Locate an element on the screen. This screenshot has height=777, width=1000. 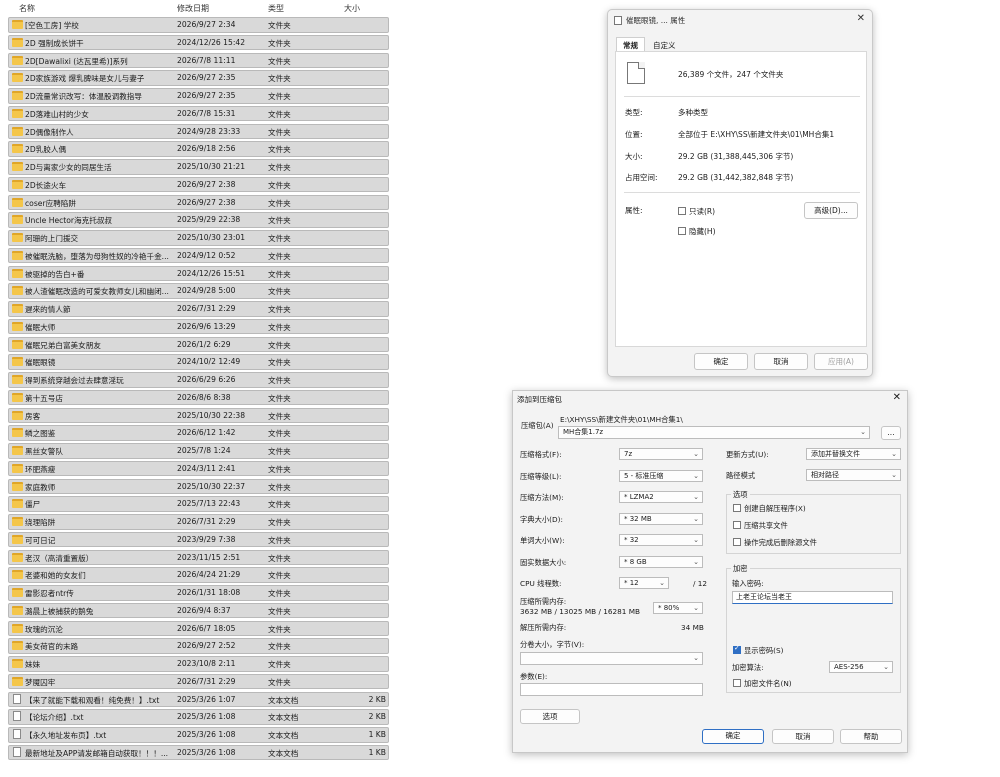
file-row: 黑丝女警队 2025/7/8 1:24 文件夹 is located at coordinates (196, 451).